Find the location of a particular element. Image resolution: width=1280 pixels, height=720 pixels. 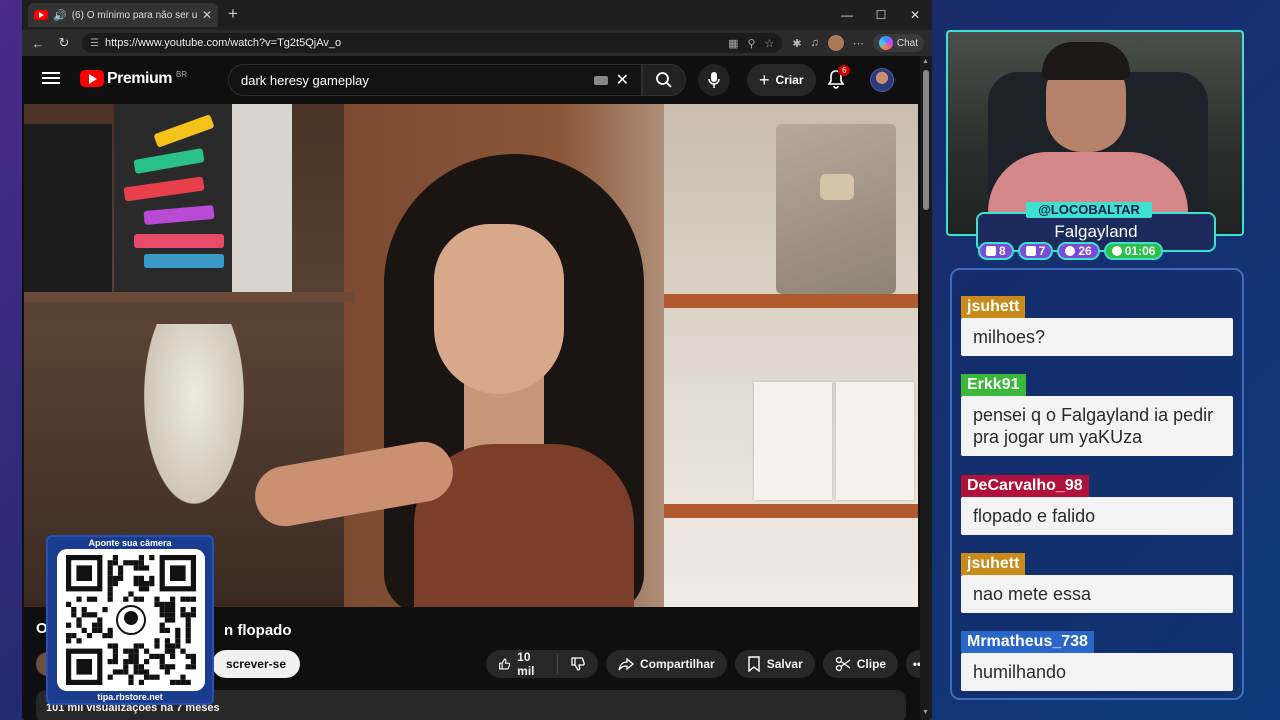

clear-search-icon: ✕ is located at coordinates (622, 80).